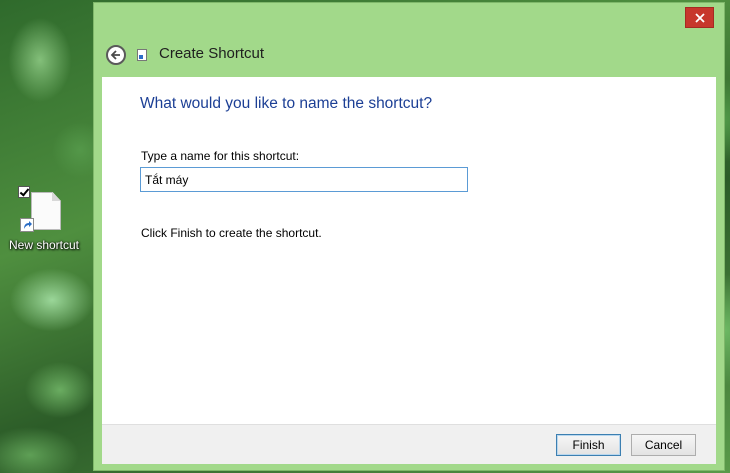 This screenshot has height=473, width=730. I want to click on back-arrow-icon, so click(115, 55).